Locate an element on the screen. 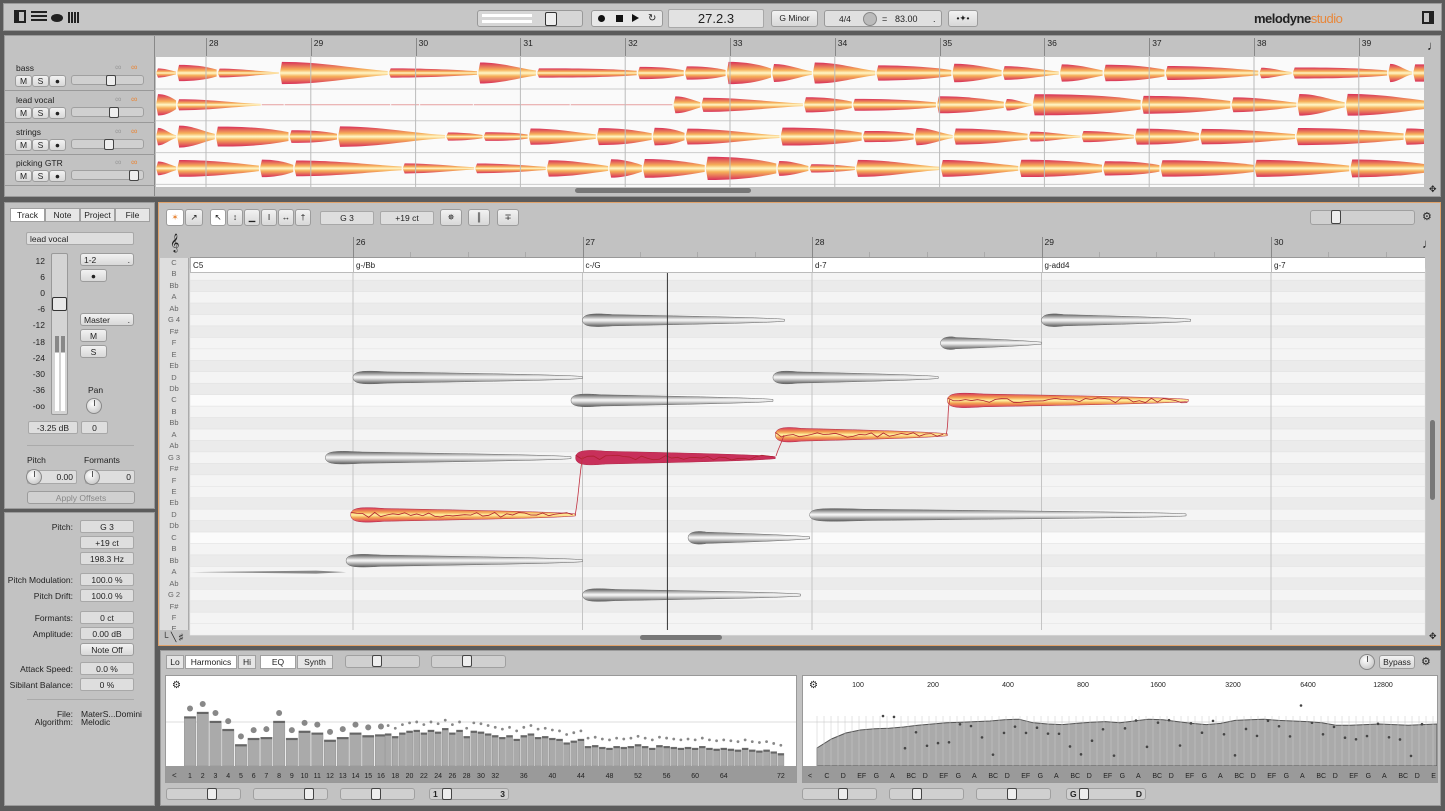 This screenshot has width=1445, height=811. key-label: G 4 is located at coordinates (174, 319).